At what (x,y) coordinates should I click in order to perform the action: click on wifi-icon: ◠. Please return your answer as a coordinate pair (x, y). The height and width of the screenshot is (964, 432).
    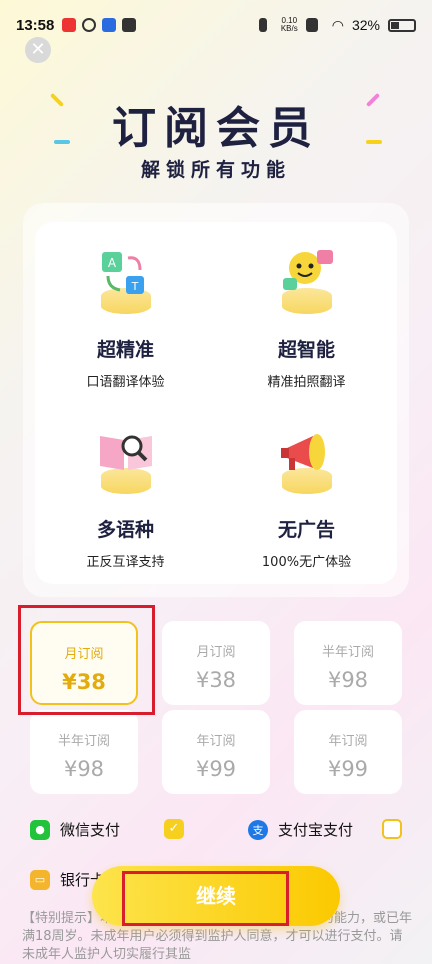
    Looking at the image, I should click on (337, 24).